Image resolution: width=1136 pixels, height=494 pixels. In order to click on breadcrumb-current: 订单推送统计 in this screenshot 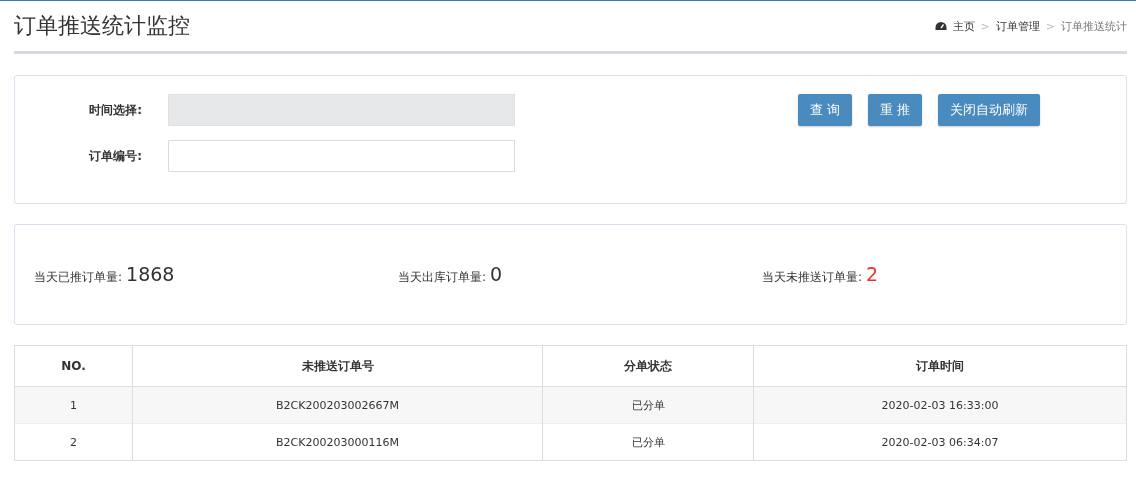, I will do `click(1094, 26)`.